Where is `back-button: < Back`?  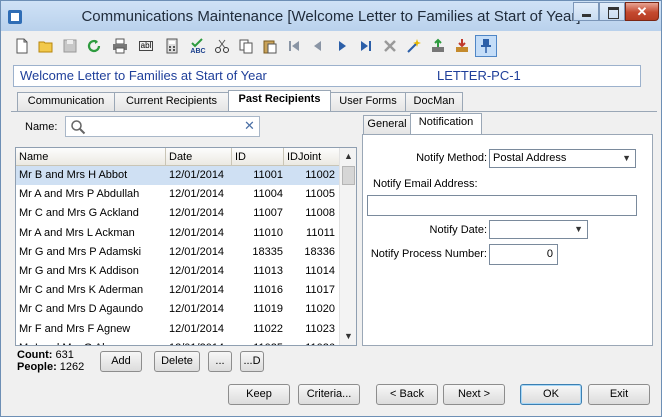 back-button: < Back is located at coordinates (407, 394).